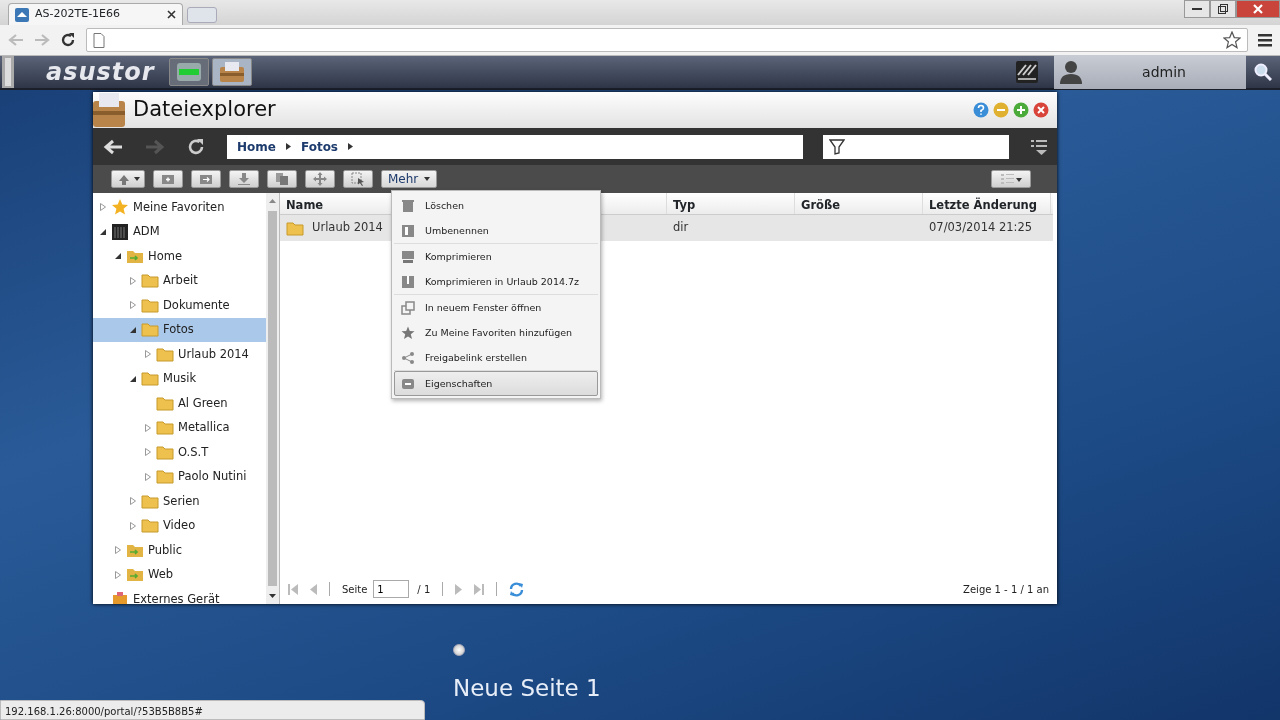  Describe the element at coordinates (1197, 9) in the screenshot. I see `minimize-button` at that location.